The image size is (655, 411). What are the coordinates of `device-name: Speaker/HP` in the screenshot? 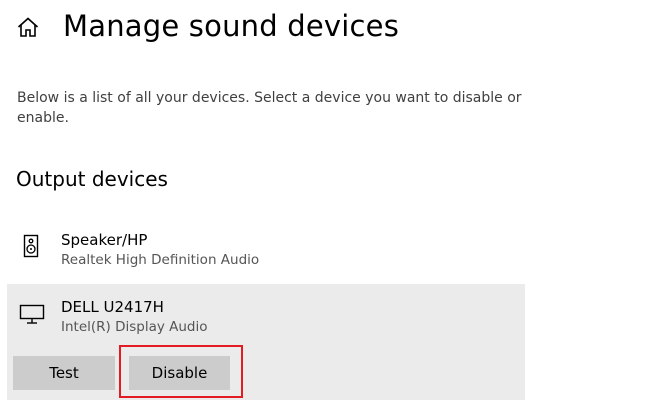 It's located at (104, 240).